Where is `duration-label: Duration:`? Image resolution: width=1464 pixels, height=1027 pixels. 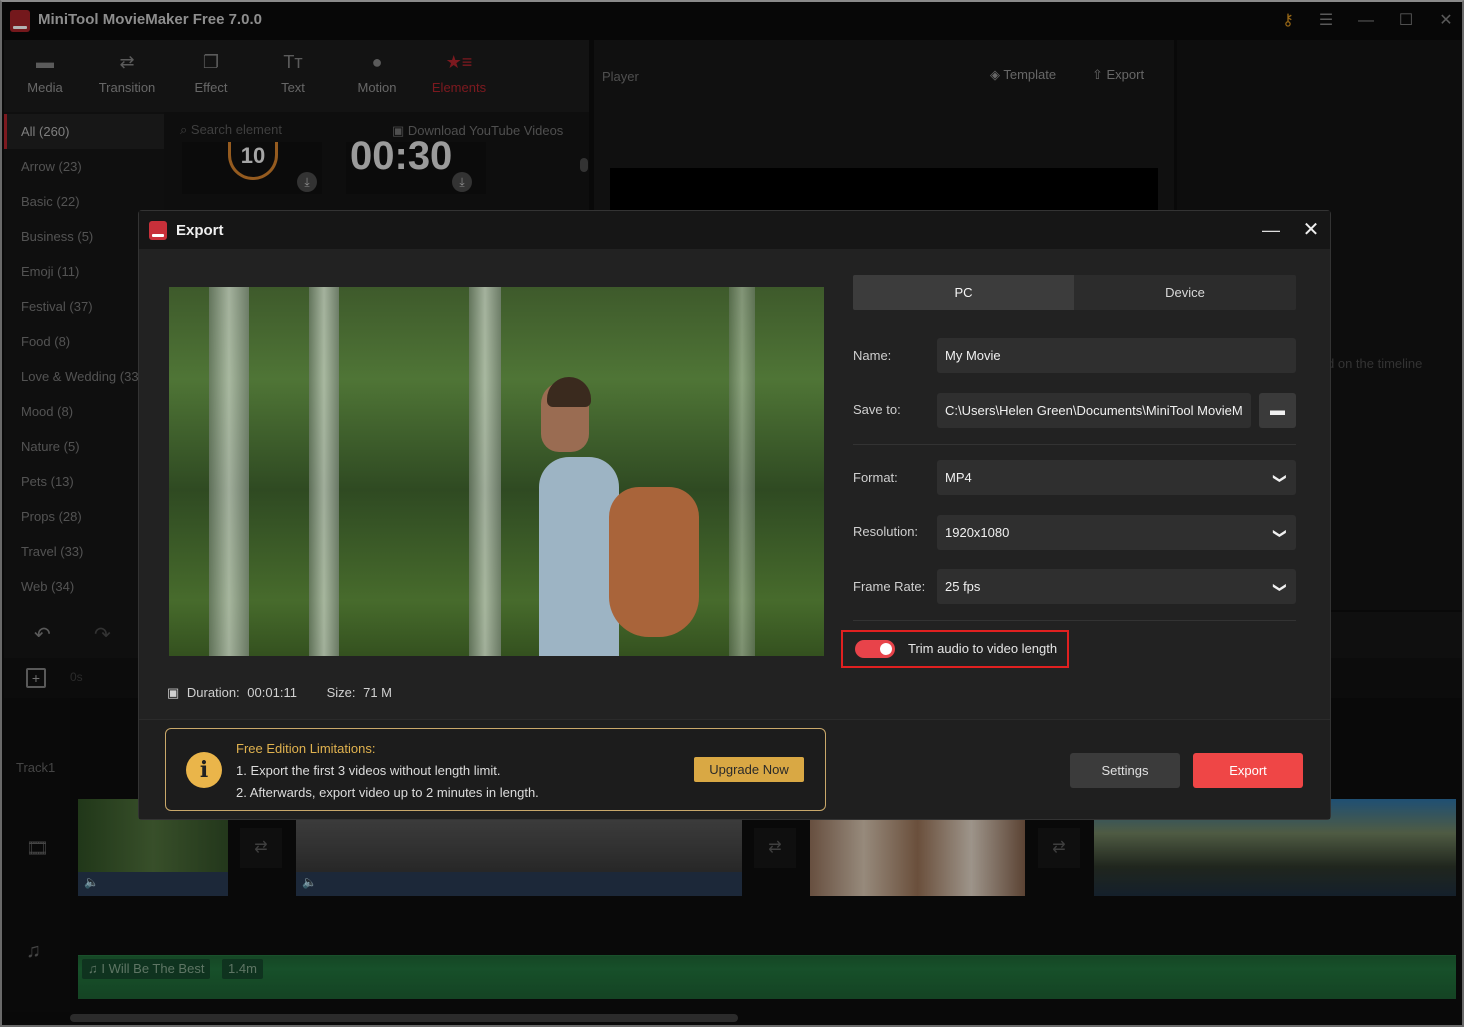 duration-label: Duration: is located at coordinates (213, 692).